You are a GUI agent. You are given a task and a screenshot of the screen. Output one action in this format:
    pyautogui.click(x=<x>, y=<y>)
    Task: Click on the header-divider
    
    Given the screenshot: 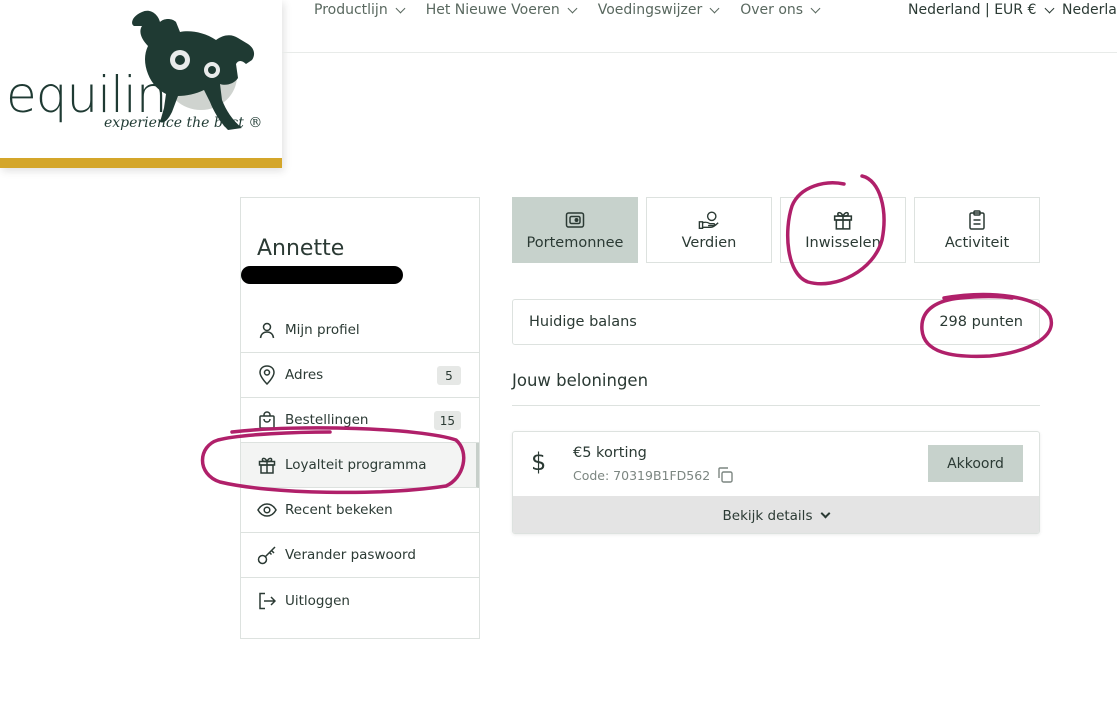 What is the action you would take?
    pyautogui.click(x=699, y=52)
    